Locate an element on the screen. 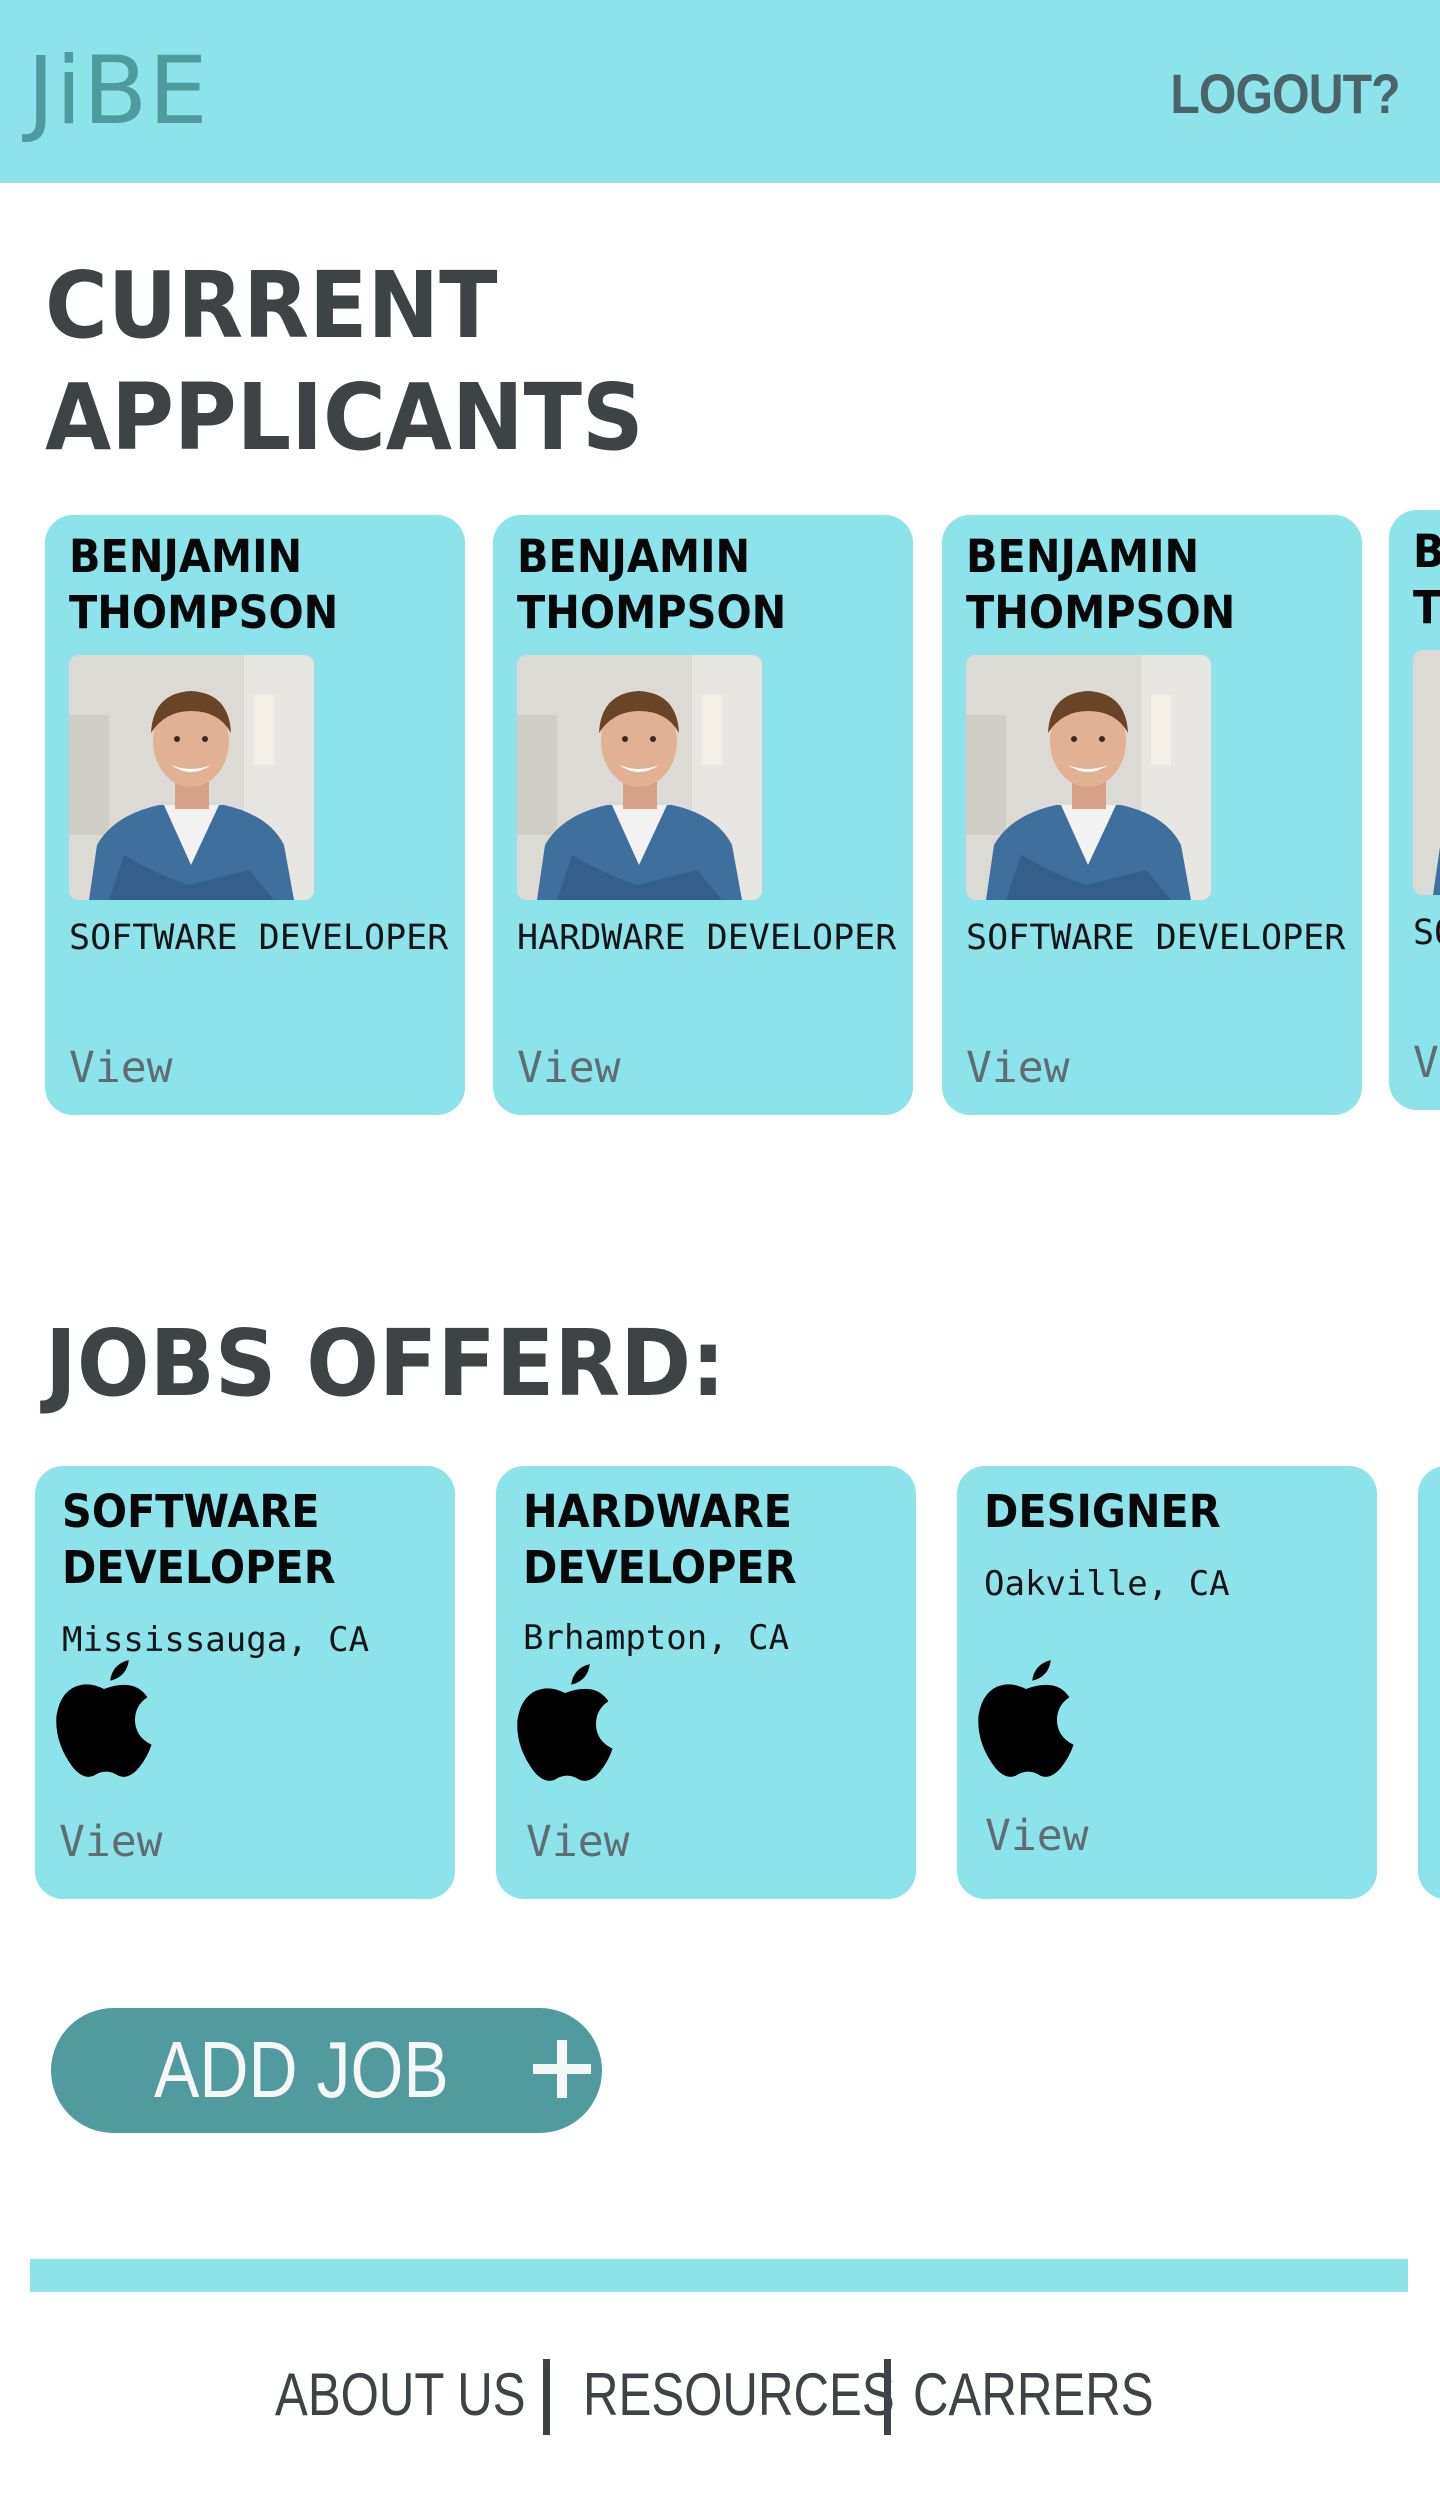 This screenshot has width=1440, height=2518. plus-icon is located at coordinates (562, 2069).